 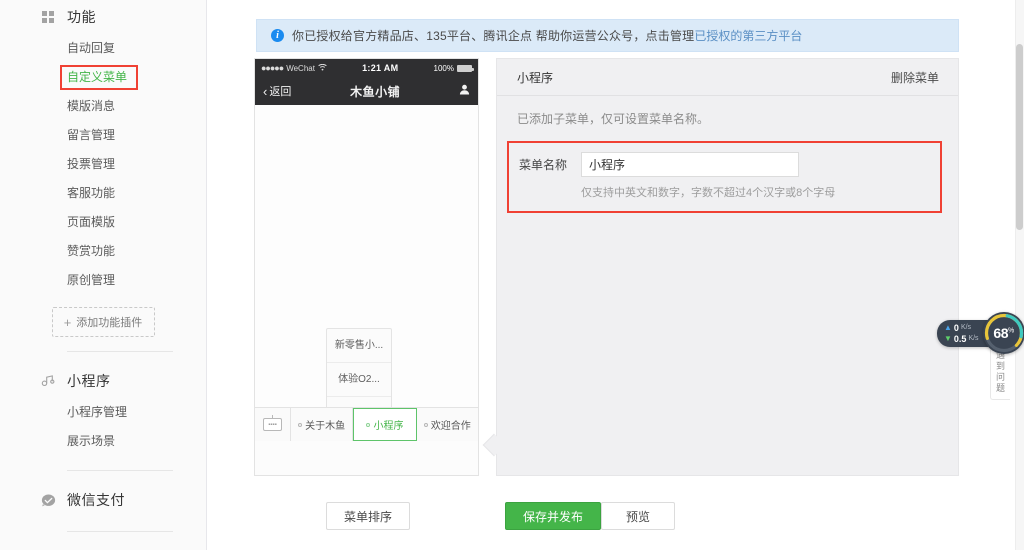 I want to click on miniprogram-icon, so click(x=48, y=381).